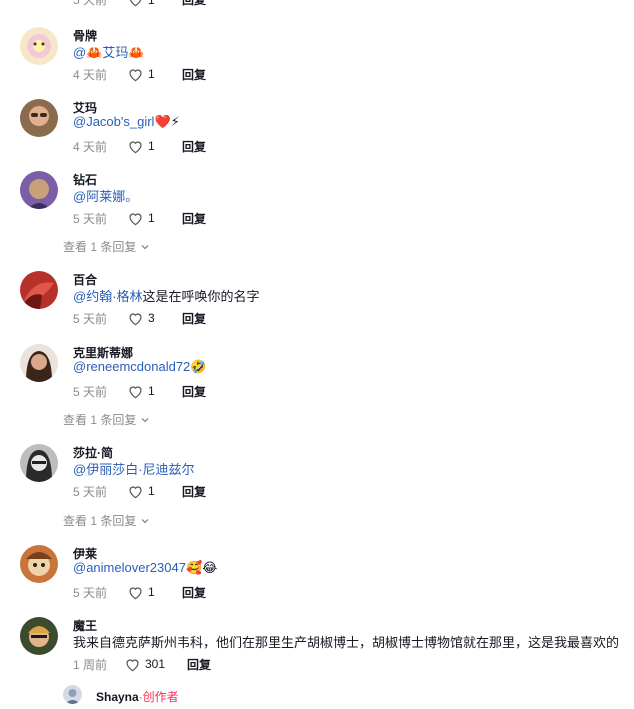 The height and width of the screenshot is (709, 634). I want to click on mention-link: @伊丽莎白·尼迪兹尔, so click(134, 469).